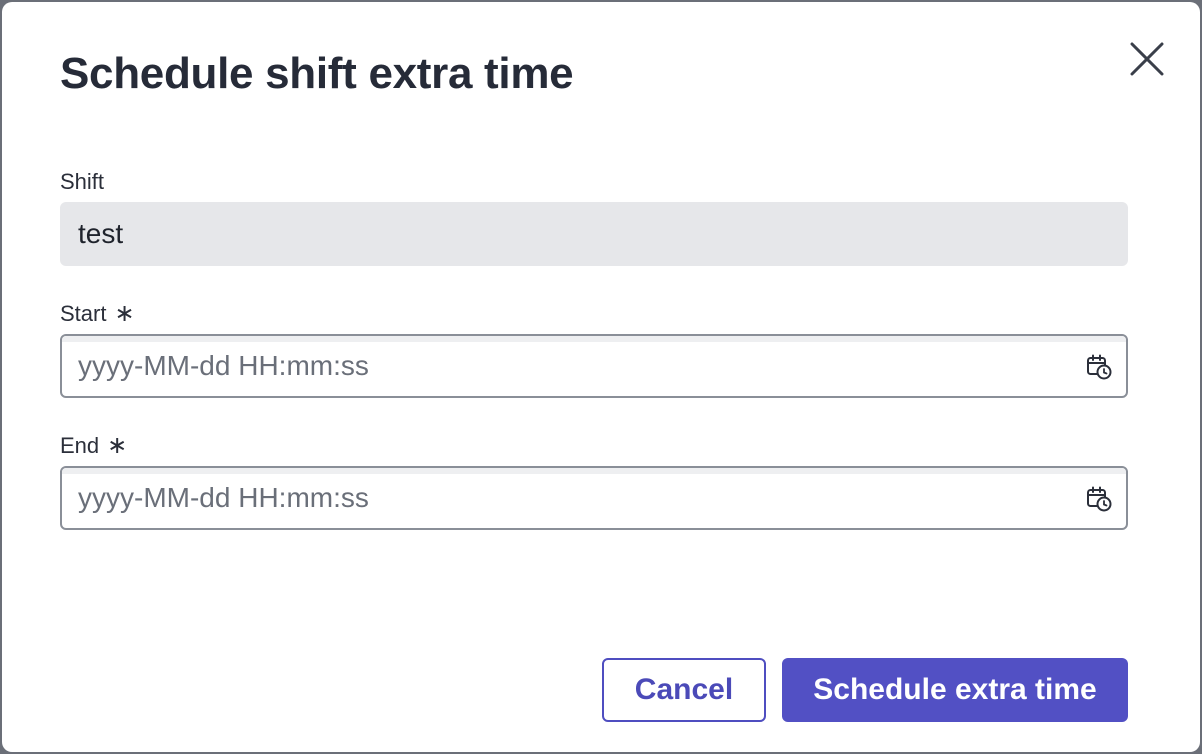 This screenshot has width=1202, height=754. What do you see at coordinates (80, 445) in the screenshot?
I see `end-label-text: End` at bounding box center [80, 445].